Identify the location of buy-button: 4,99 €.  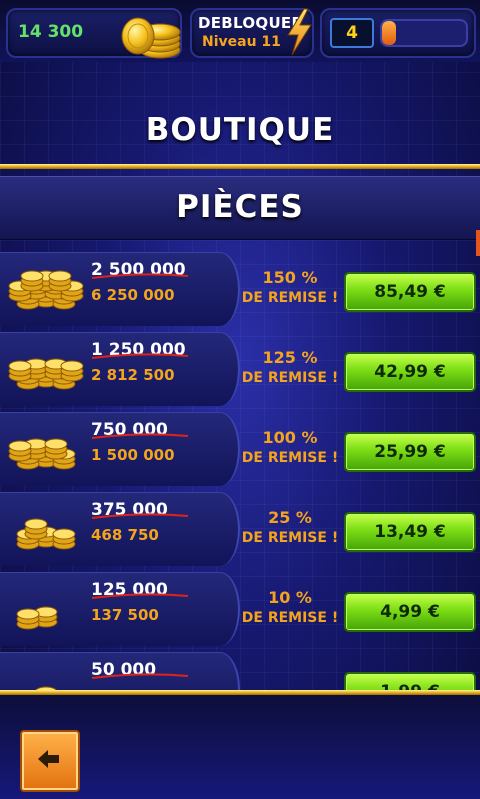
(410, 612).